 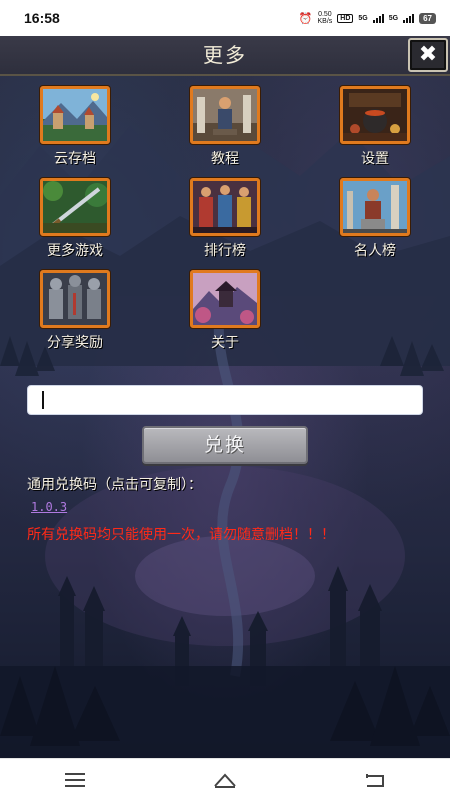 I want to click on close-icon: ✖, so click(x=428, y=54).